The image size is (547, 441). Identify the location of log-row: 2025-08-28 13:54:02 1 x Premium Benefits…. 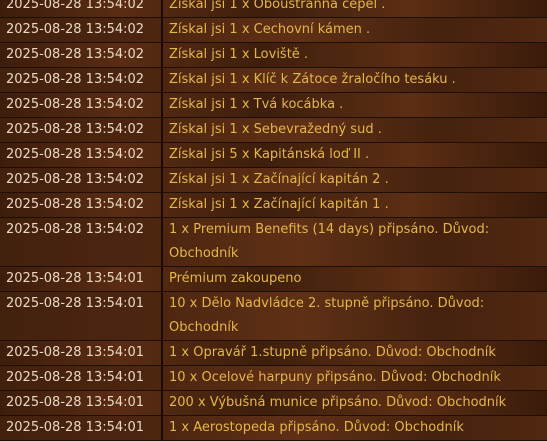
(273, 242).